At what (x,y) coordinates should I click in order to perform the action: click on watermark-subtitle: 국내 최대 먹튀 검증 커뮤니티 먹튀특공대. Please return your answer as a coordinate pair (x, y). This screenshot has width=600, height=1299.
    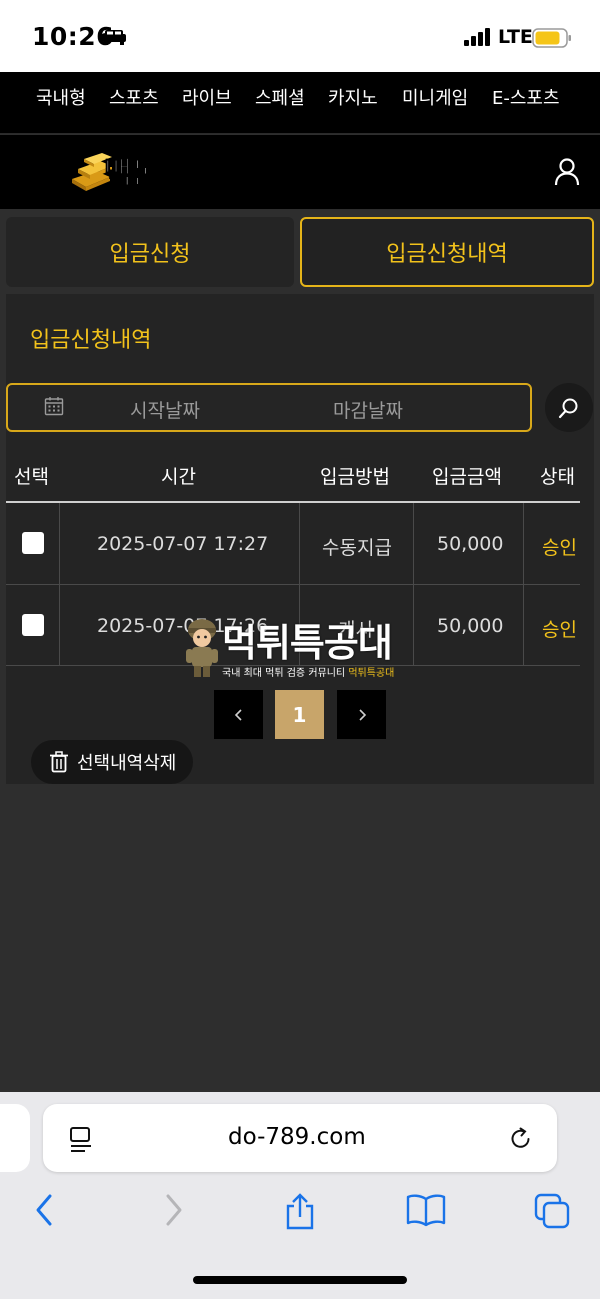
    Looking at the image, I should click on (308, 671).